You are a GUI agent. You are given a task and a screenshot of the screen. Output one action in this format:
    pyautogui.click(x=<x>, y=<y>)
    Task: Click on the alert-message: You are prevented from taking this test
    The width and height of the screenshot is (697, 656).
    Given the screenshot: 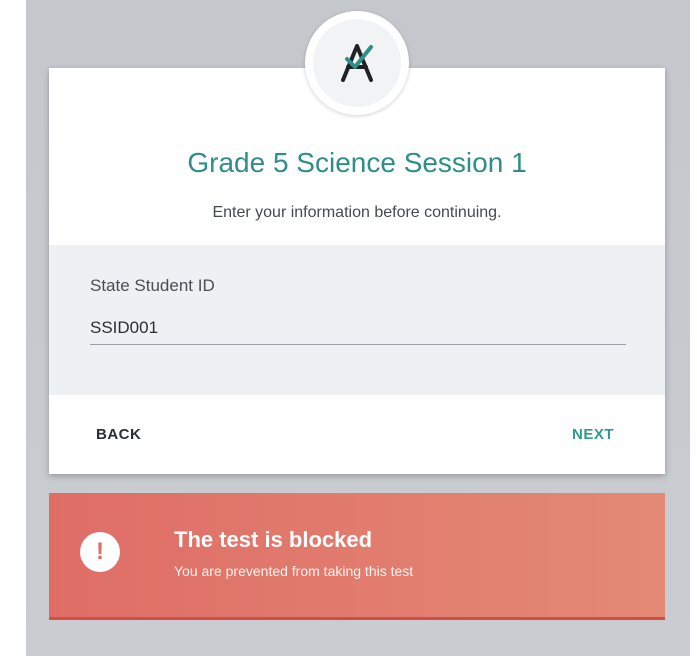 What is the action you would take?
    pyautogui.click(x=294, y=571)
    